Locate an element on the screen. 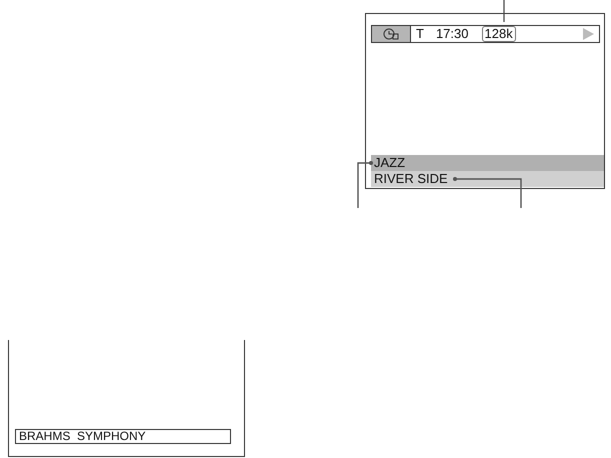 This screenshot has height=458, width=611. track-row: RIVER SIDE is located at coordinates (487, 179).